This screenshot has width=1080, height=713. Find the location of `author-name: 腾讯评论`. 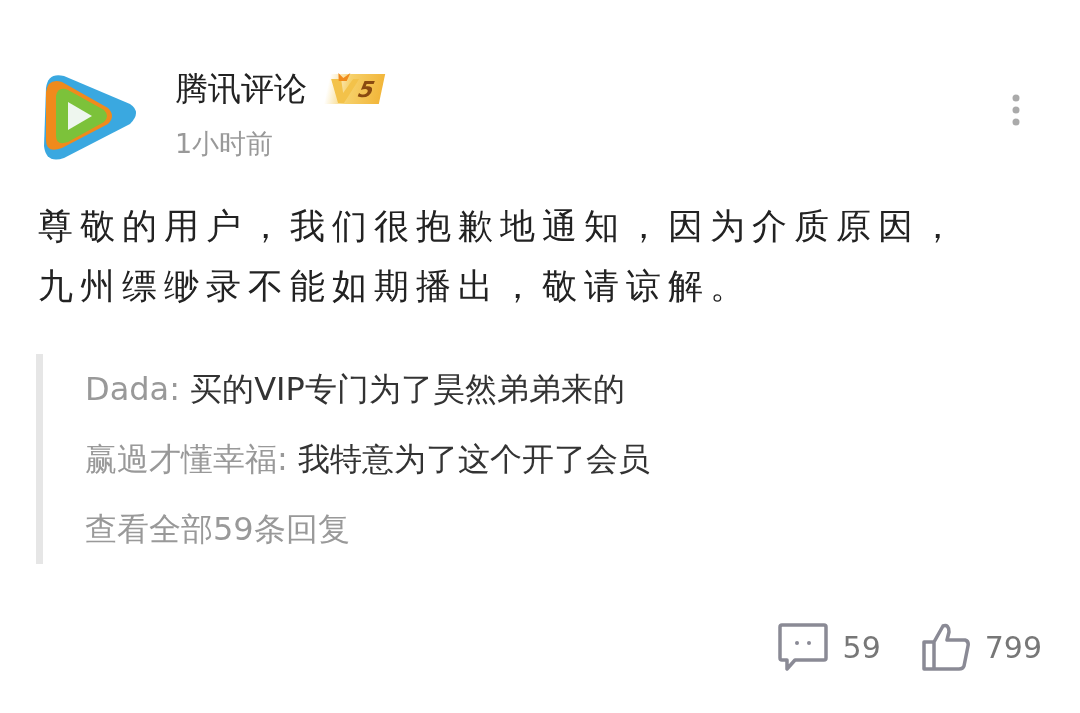

author-name: 腾讯评论 is located at coordinates (241, 89).